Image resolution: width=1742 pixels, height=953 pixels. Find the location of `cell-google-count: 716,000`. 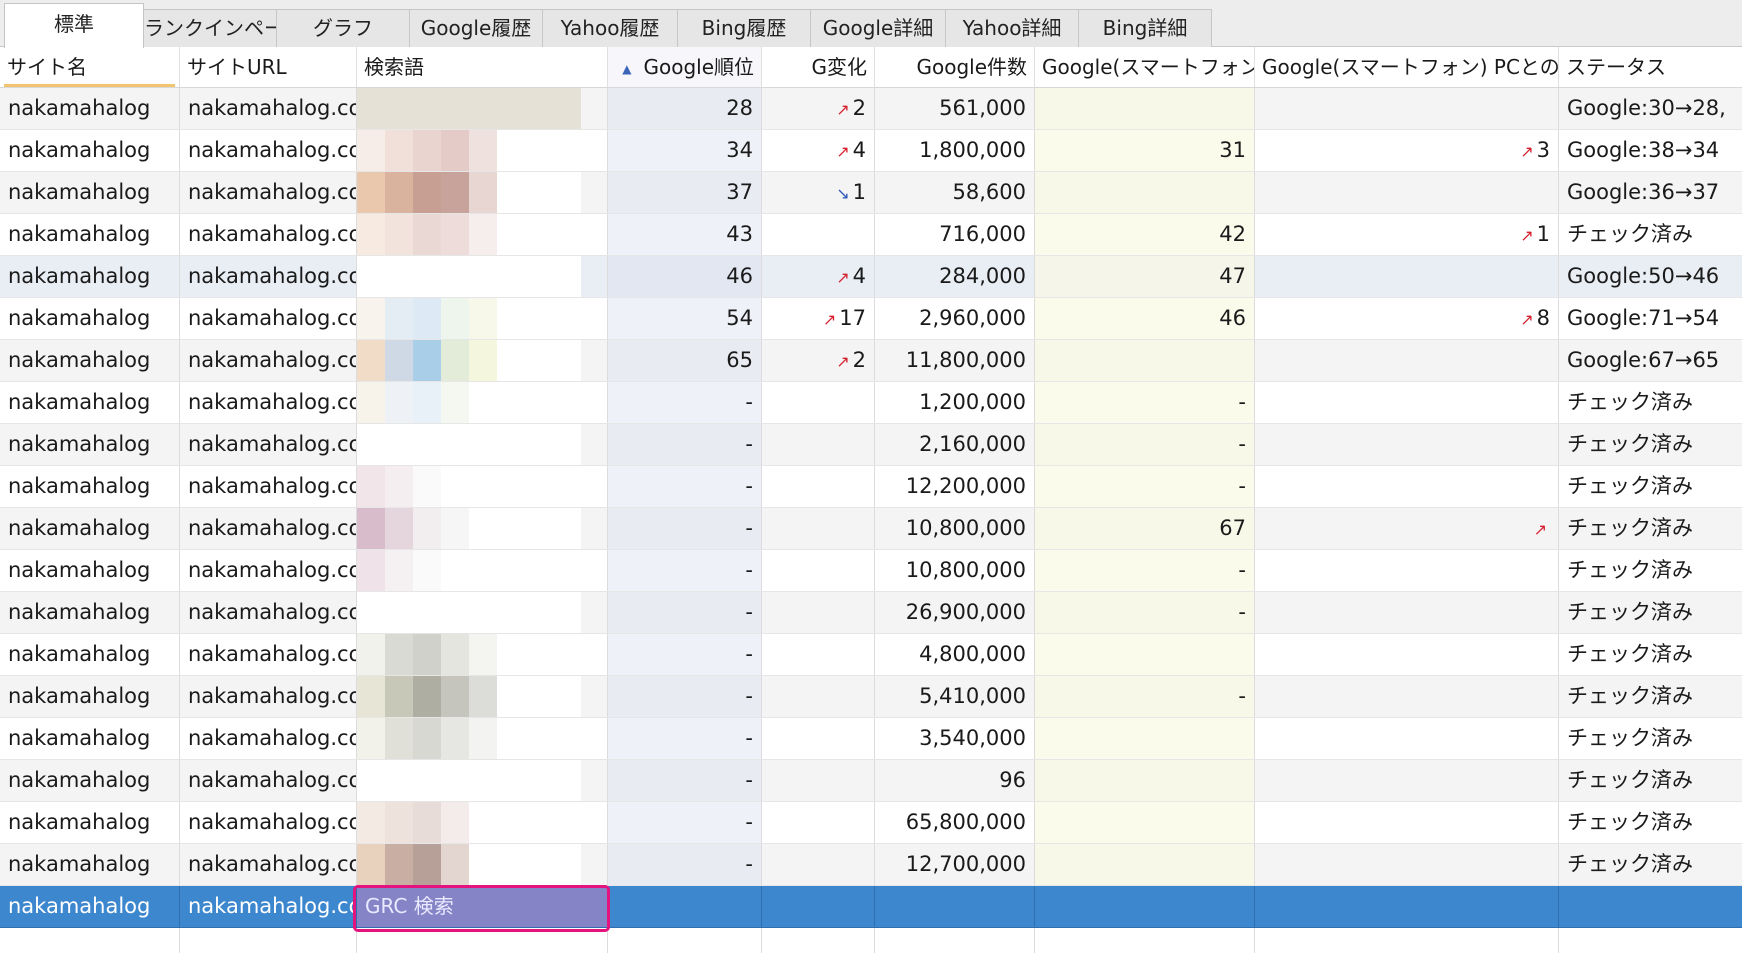

cell-google-count: 716,000 is located at coordinates (955, 234).